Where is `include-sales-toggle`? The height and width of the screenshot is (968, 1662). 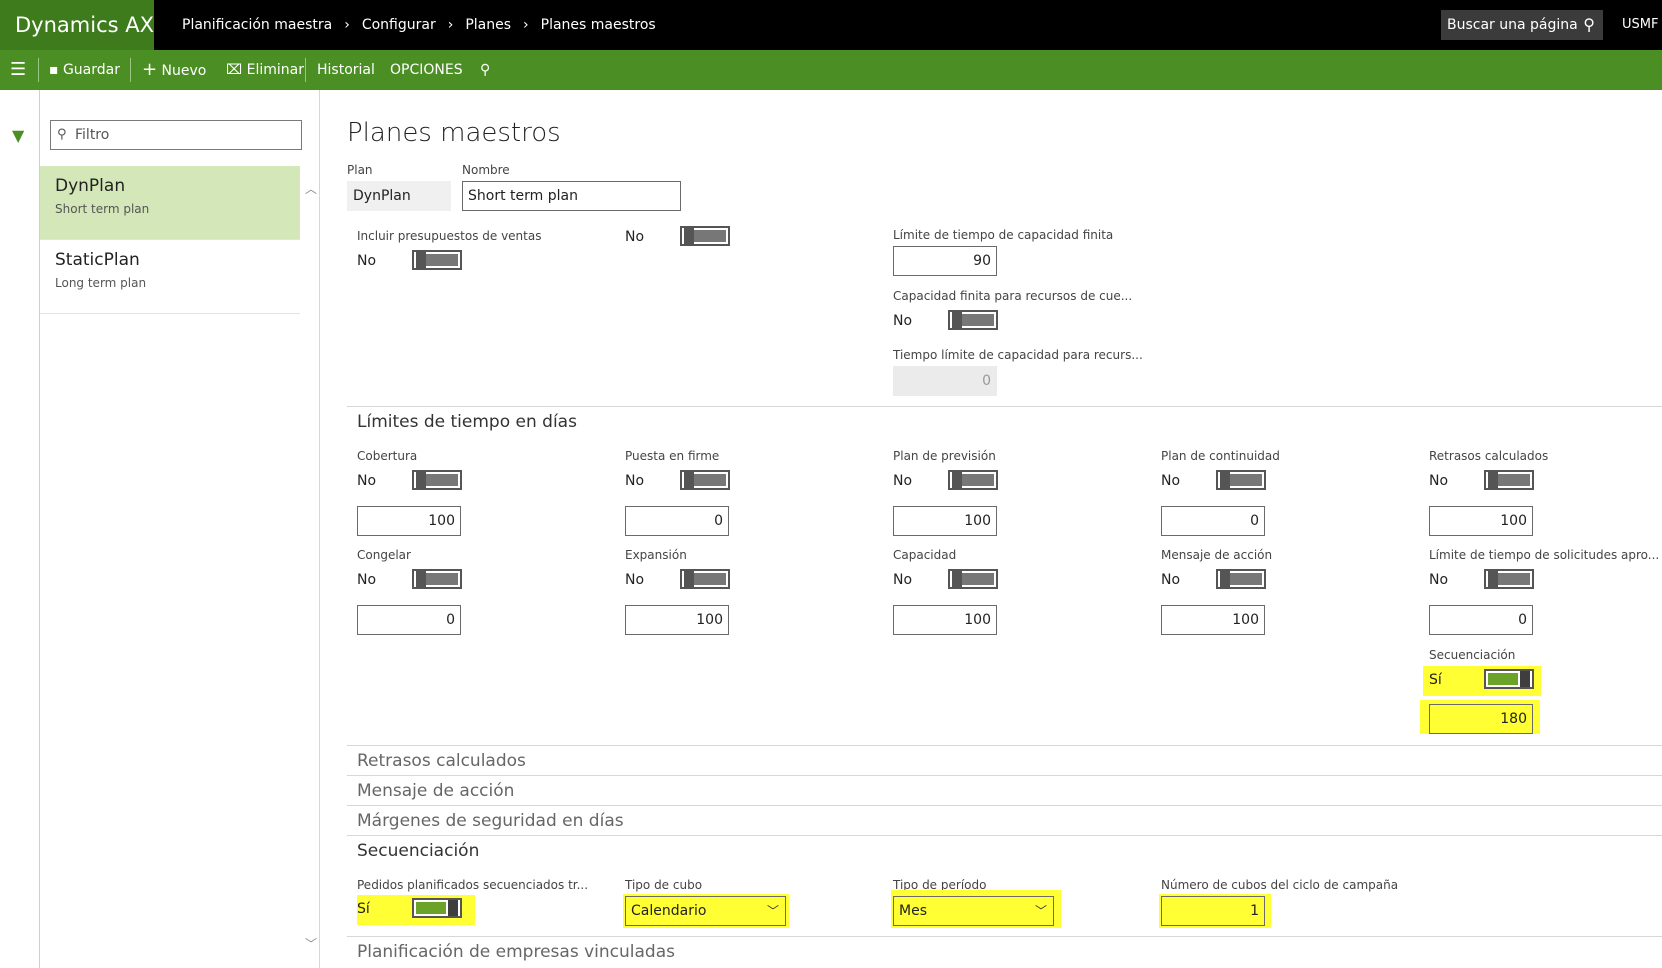
include-sales-toggle is located at coordinates (437, 260).